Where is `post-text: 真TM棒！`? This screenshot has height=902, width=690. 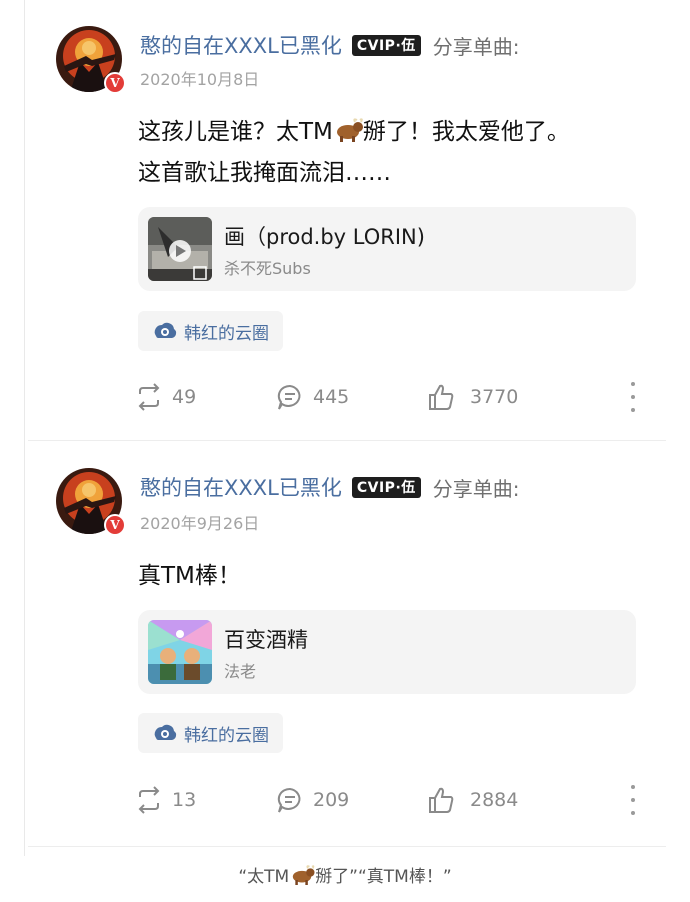 post-text: 真TM棒！ is located at coordinates (398, 576).